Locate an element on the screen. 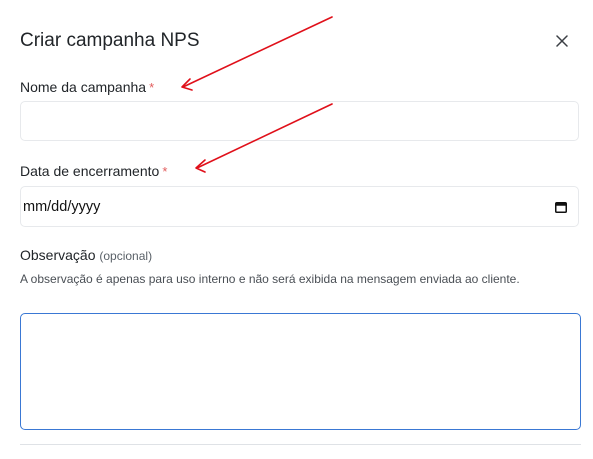 The image size is (593, 459). end-date-label: Data de encerramento * is located at coordinates (93, 171).